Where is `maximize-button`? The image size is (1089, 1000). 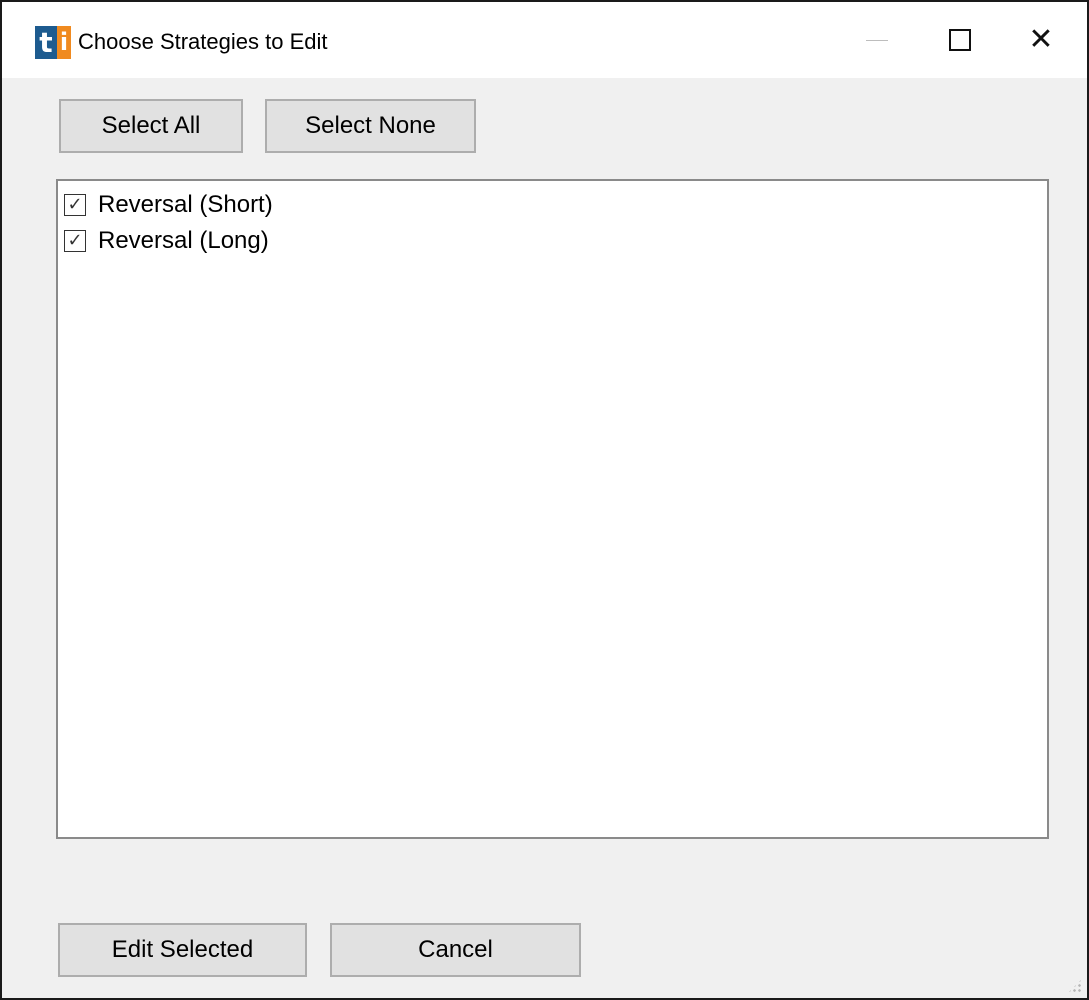
maximize-button is located at coordinates (960, 40).